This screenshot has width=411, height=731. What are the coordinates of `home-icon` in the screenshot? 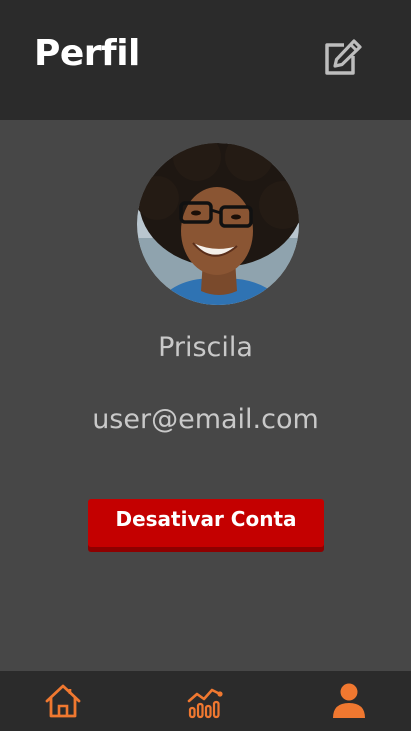 It's located at (63, 701).